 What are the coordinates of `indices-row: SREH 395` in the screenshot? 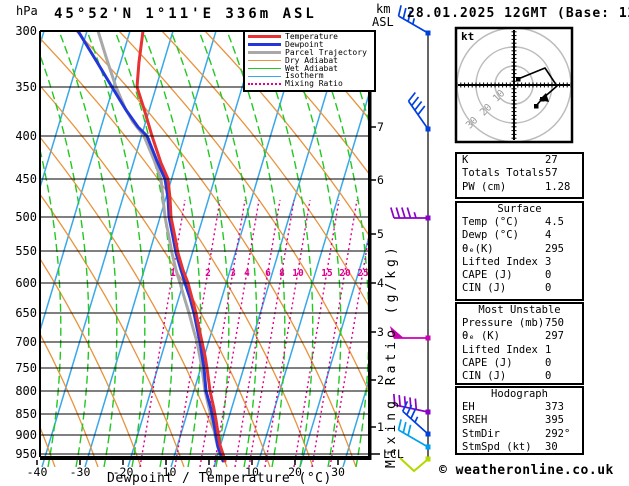 It's located at (519, 420).